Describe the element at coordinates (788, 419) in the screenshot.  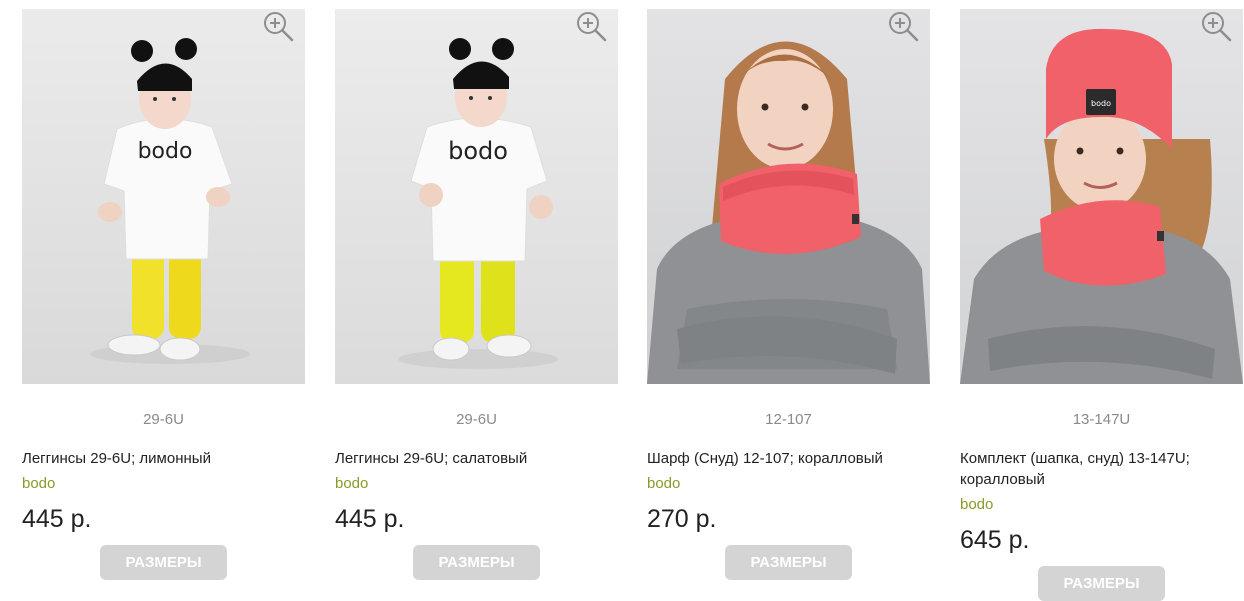
I see `product-sku: 12-107` at that location.